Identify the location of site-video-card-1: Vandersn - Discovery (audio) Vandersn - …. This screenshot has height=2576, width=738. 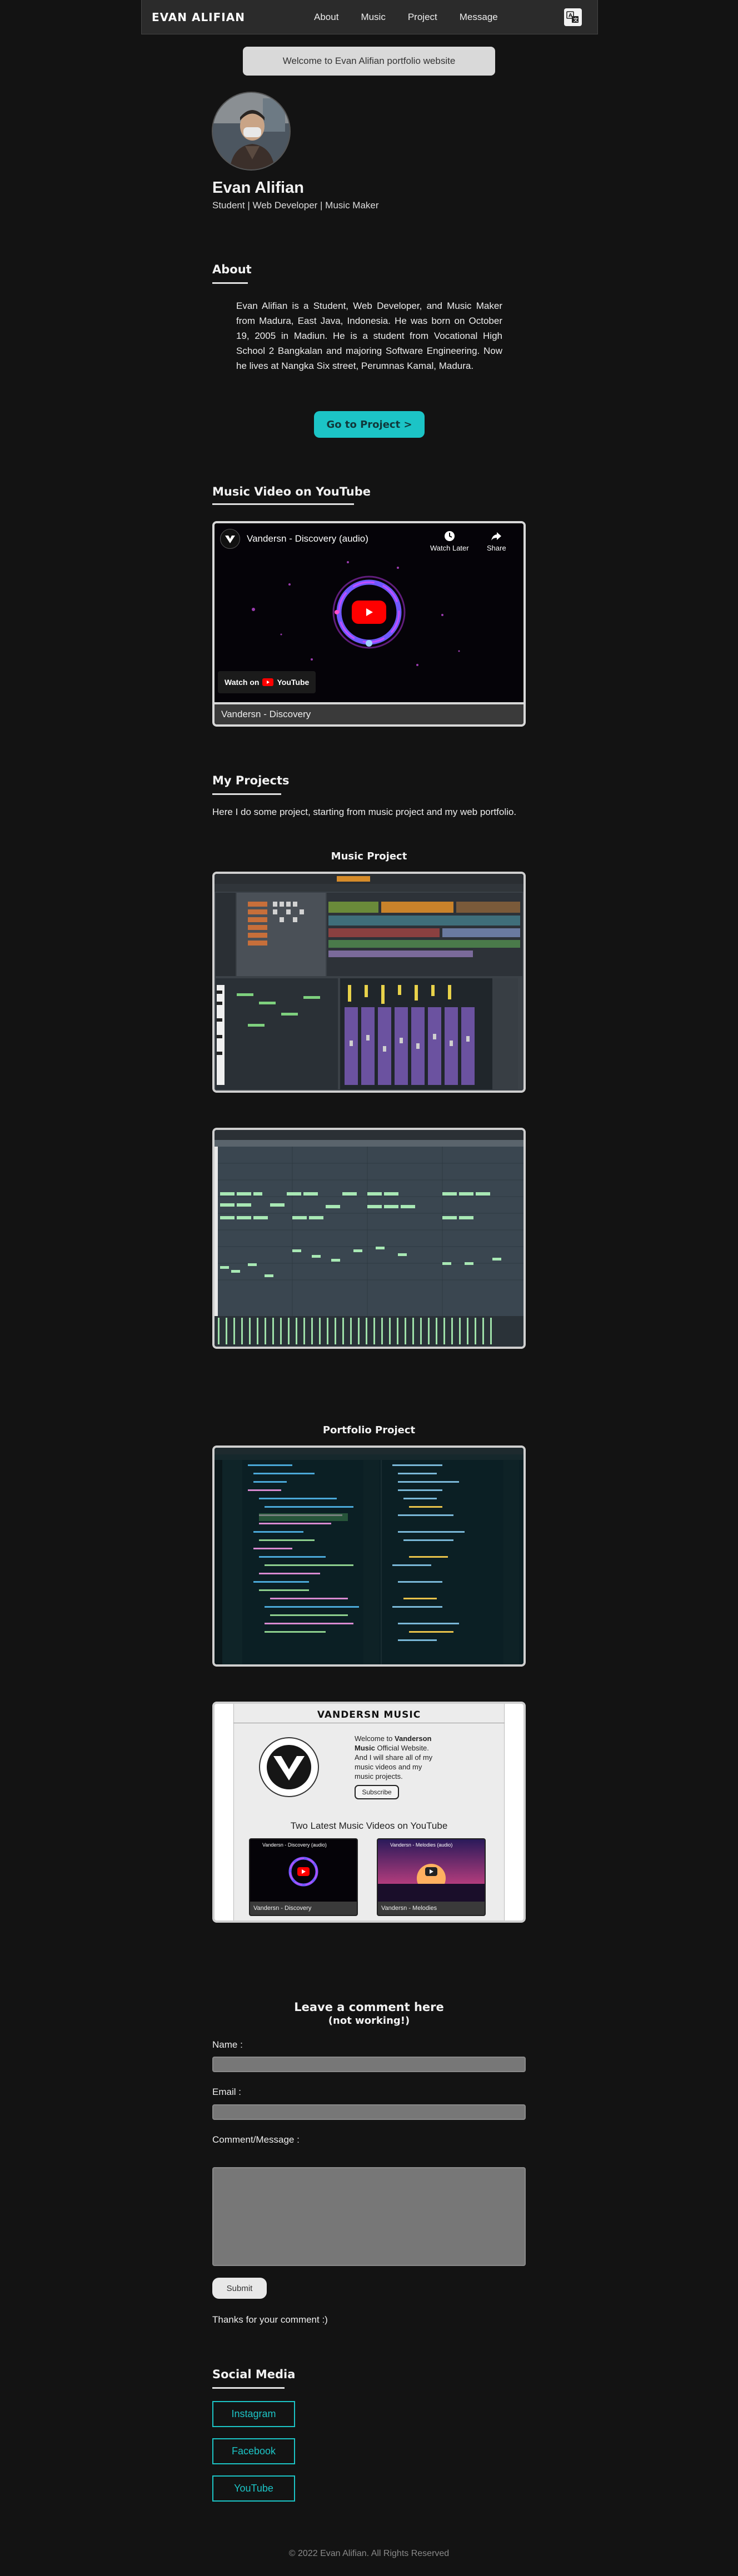
(303, 1877).